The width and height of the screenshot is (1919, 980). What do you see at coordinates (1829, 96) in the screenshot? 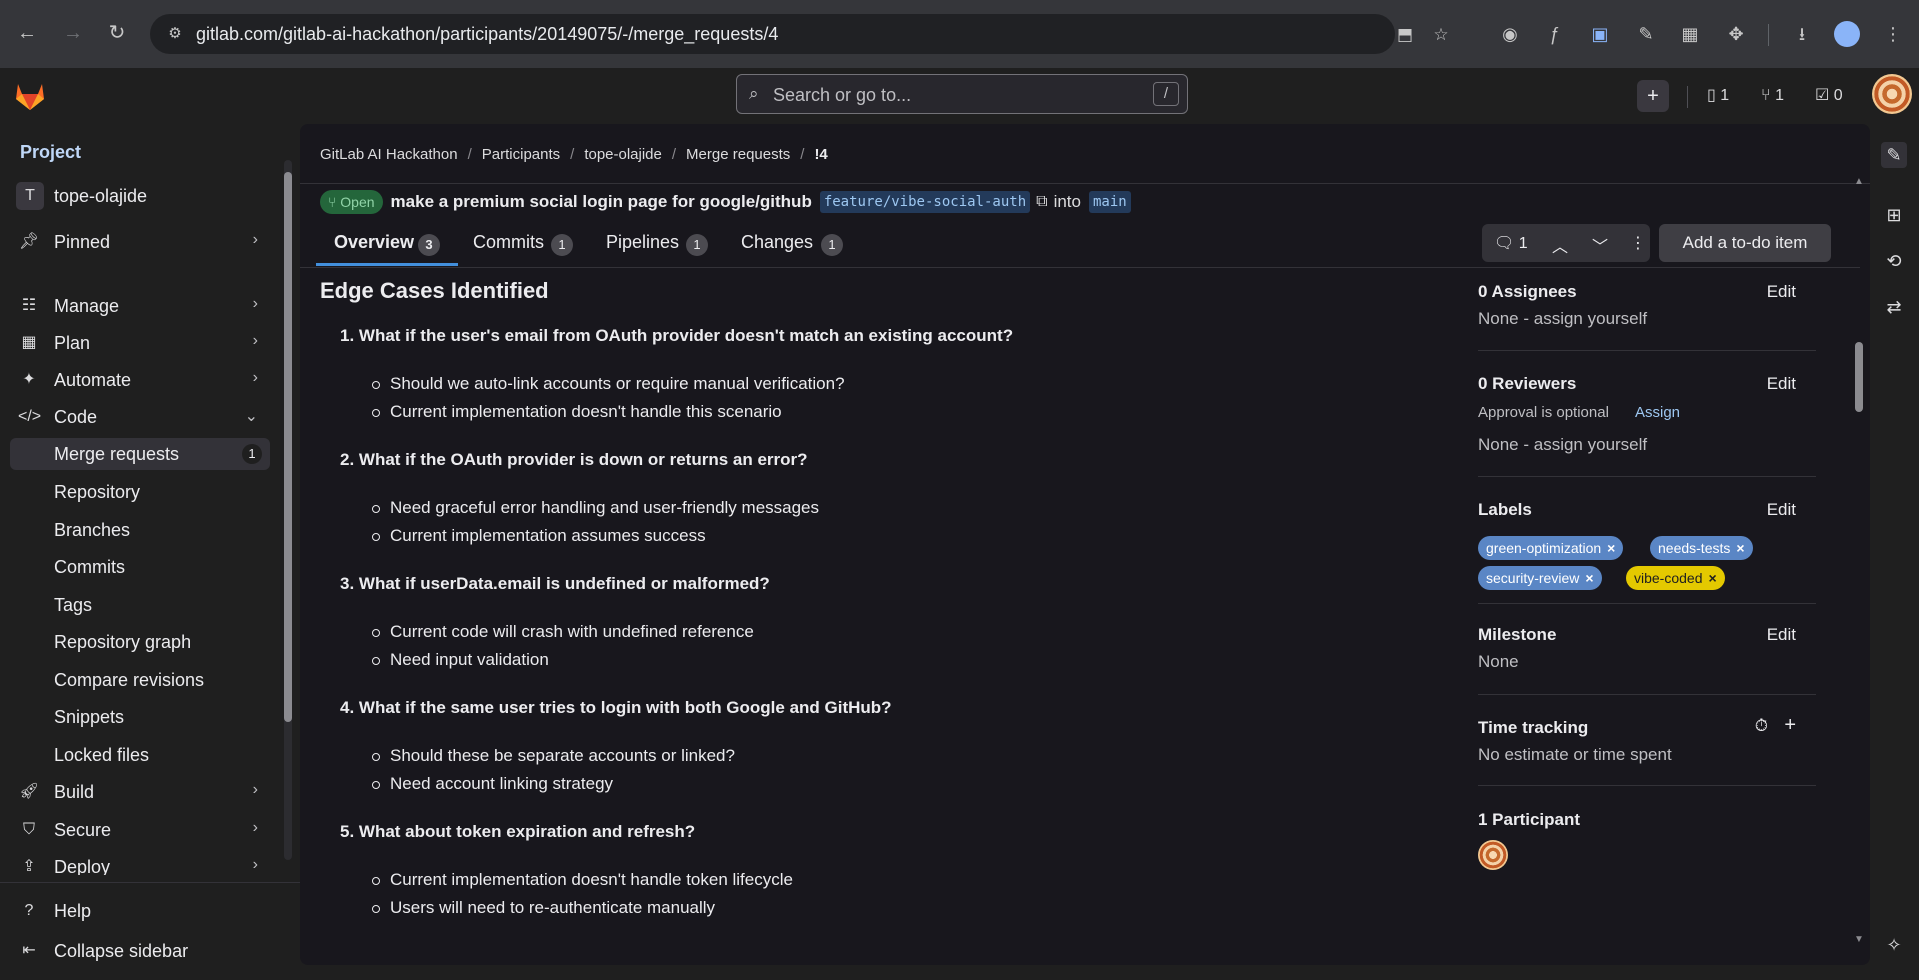
I see `todos-button: ☑ 0` at bounding box center [1829, 96].